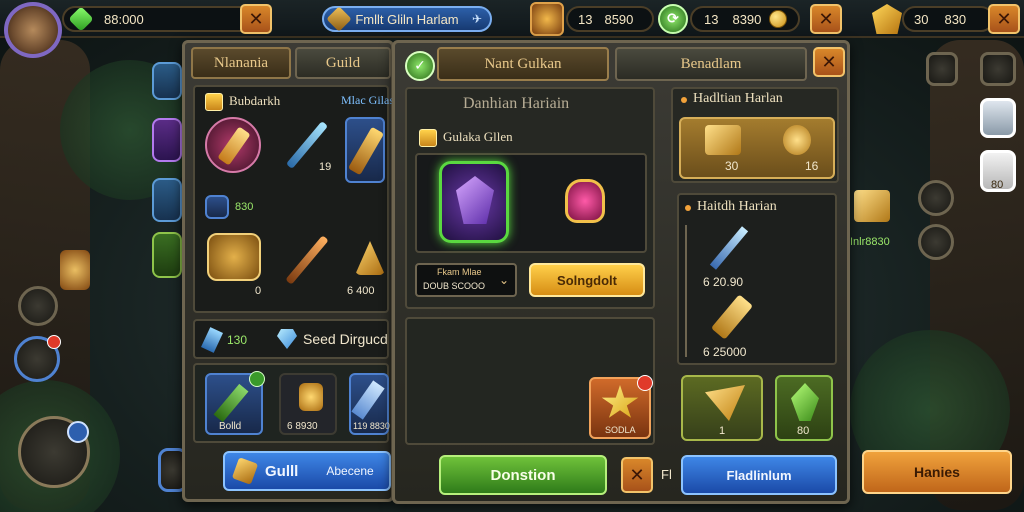  I want to click on guild-button-label: Gulll, so click(282, 471).